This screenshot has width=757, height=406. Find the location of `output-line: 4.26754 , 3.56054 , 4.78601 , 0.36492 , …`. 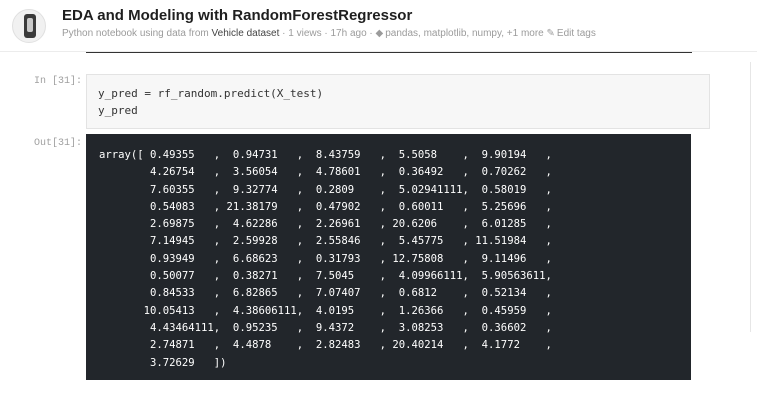

output-line: 4.26754 , 3.56054 , 4.78601 , 0.36492 , … is located at coordinates (325, 172).